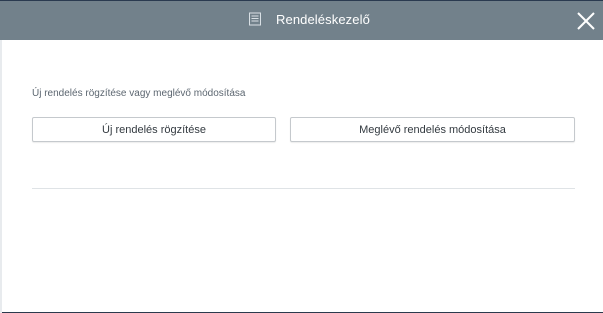 The image size is (603, 313). I want to click on left-edge-strip, so click(1, 176).